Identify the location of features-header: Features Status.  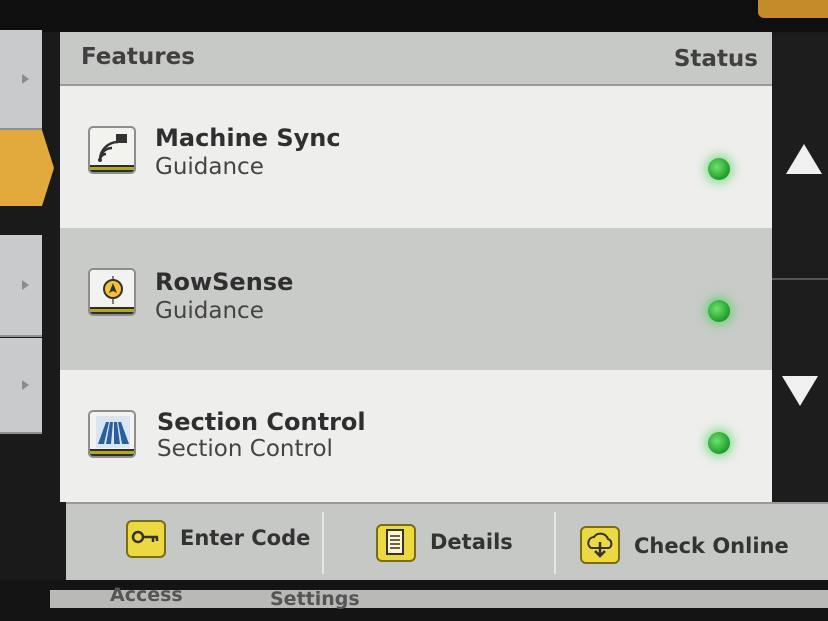
(416, 59).